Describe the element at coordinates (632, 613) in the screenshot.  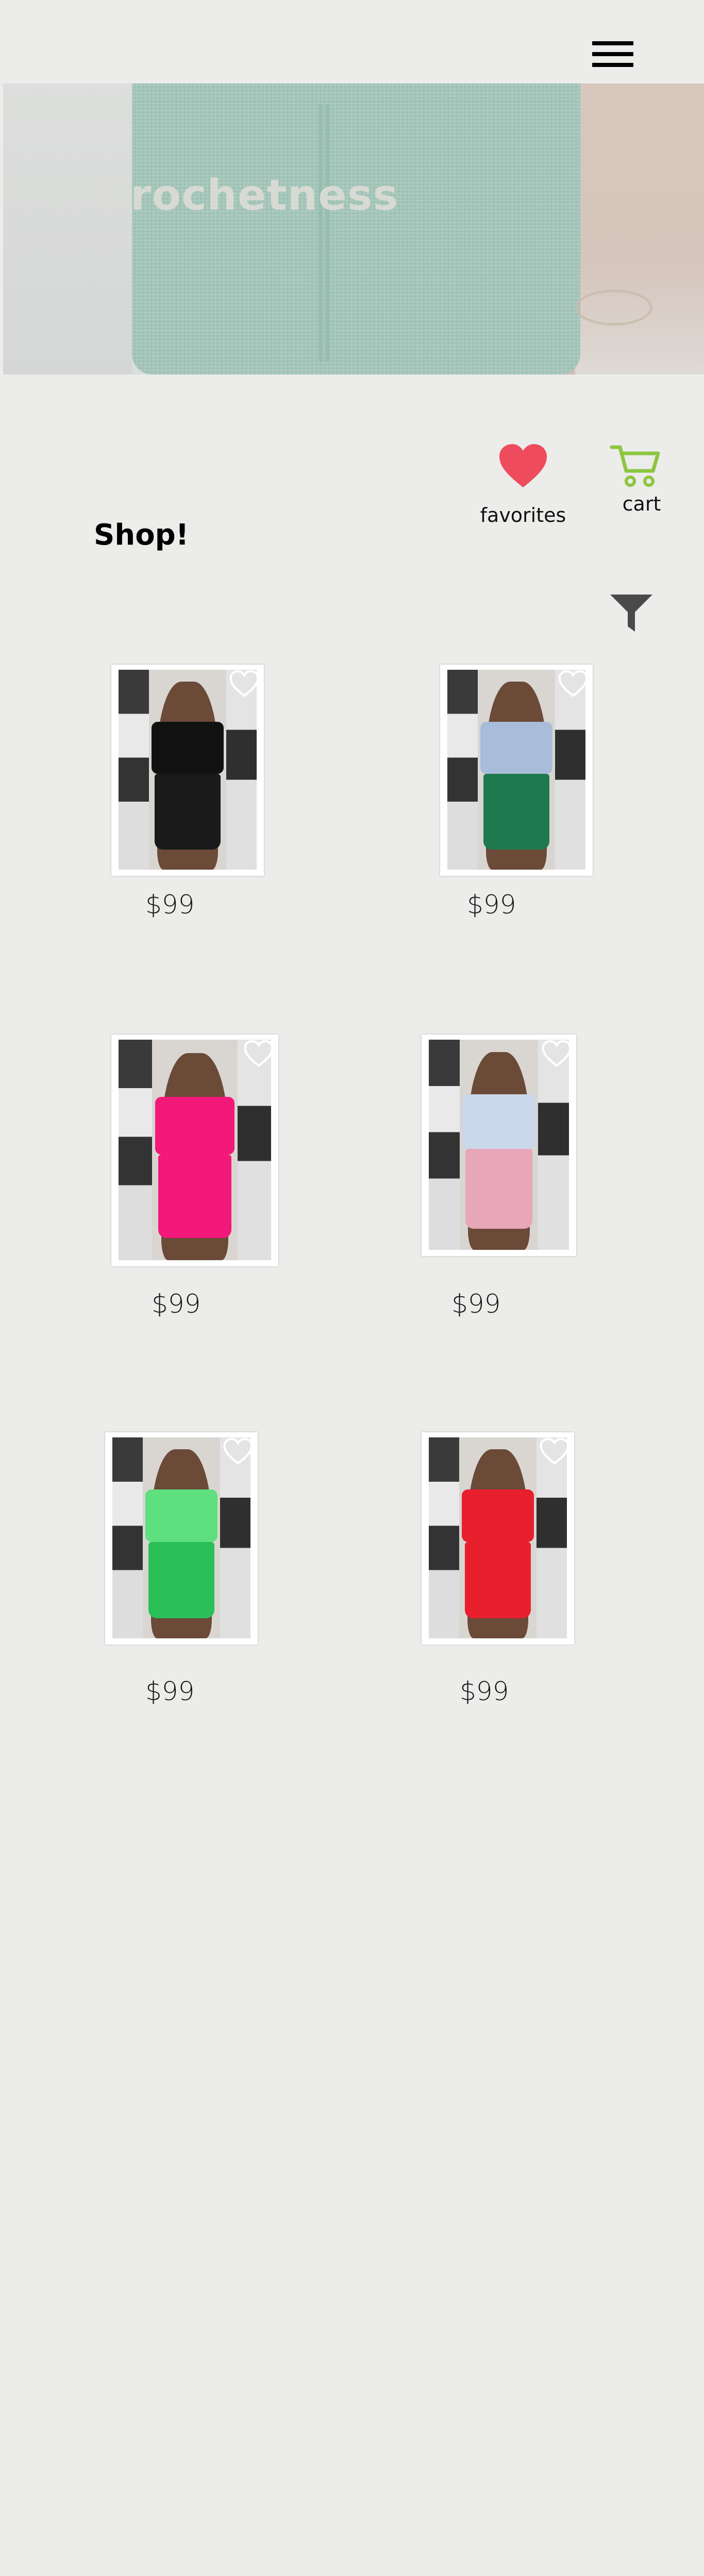
I see `filter-funnel-icon` at that location.